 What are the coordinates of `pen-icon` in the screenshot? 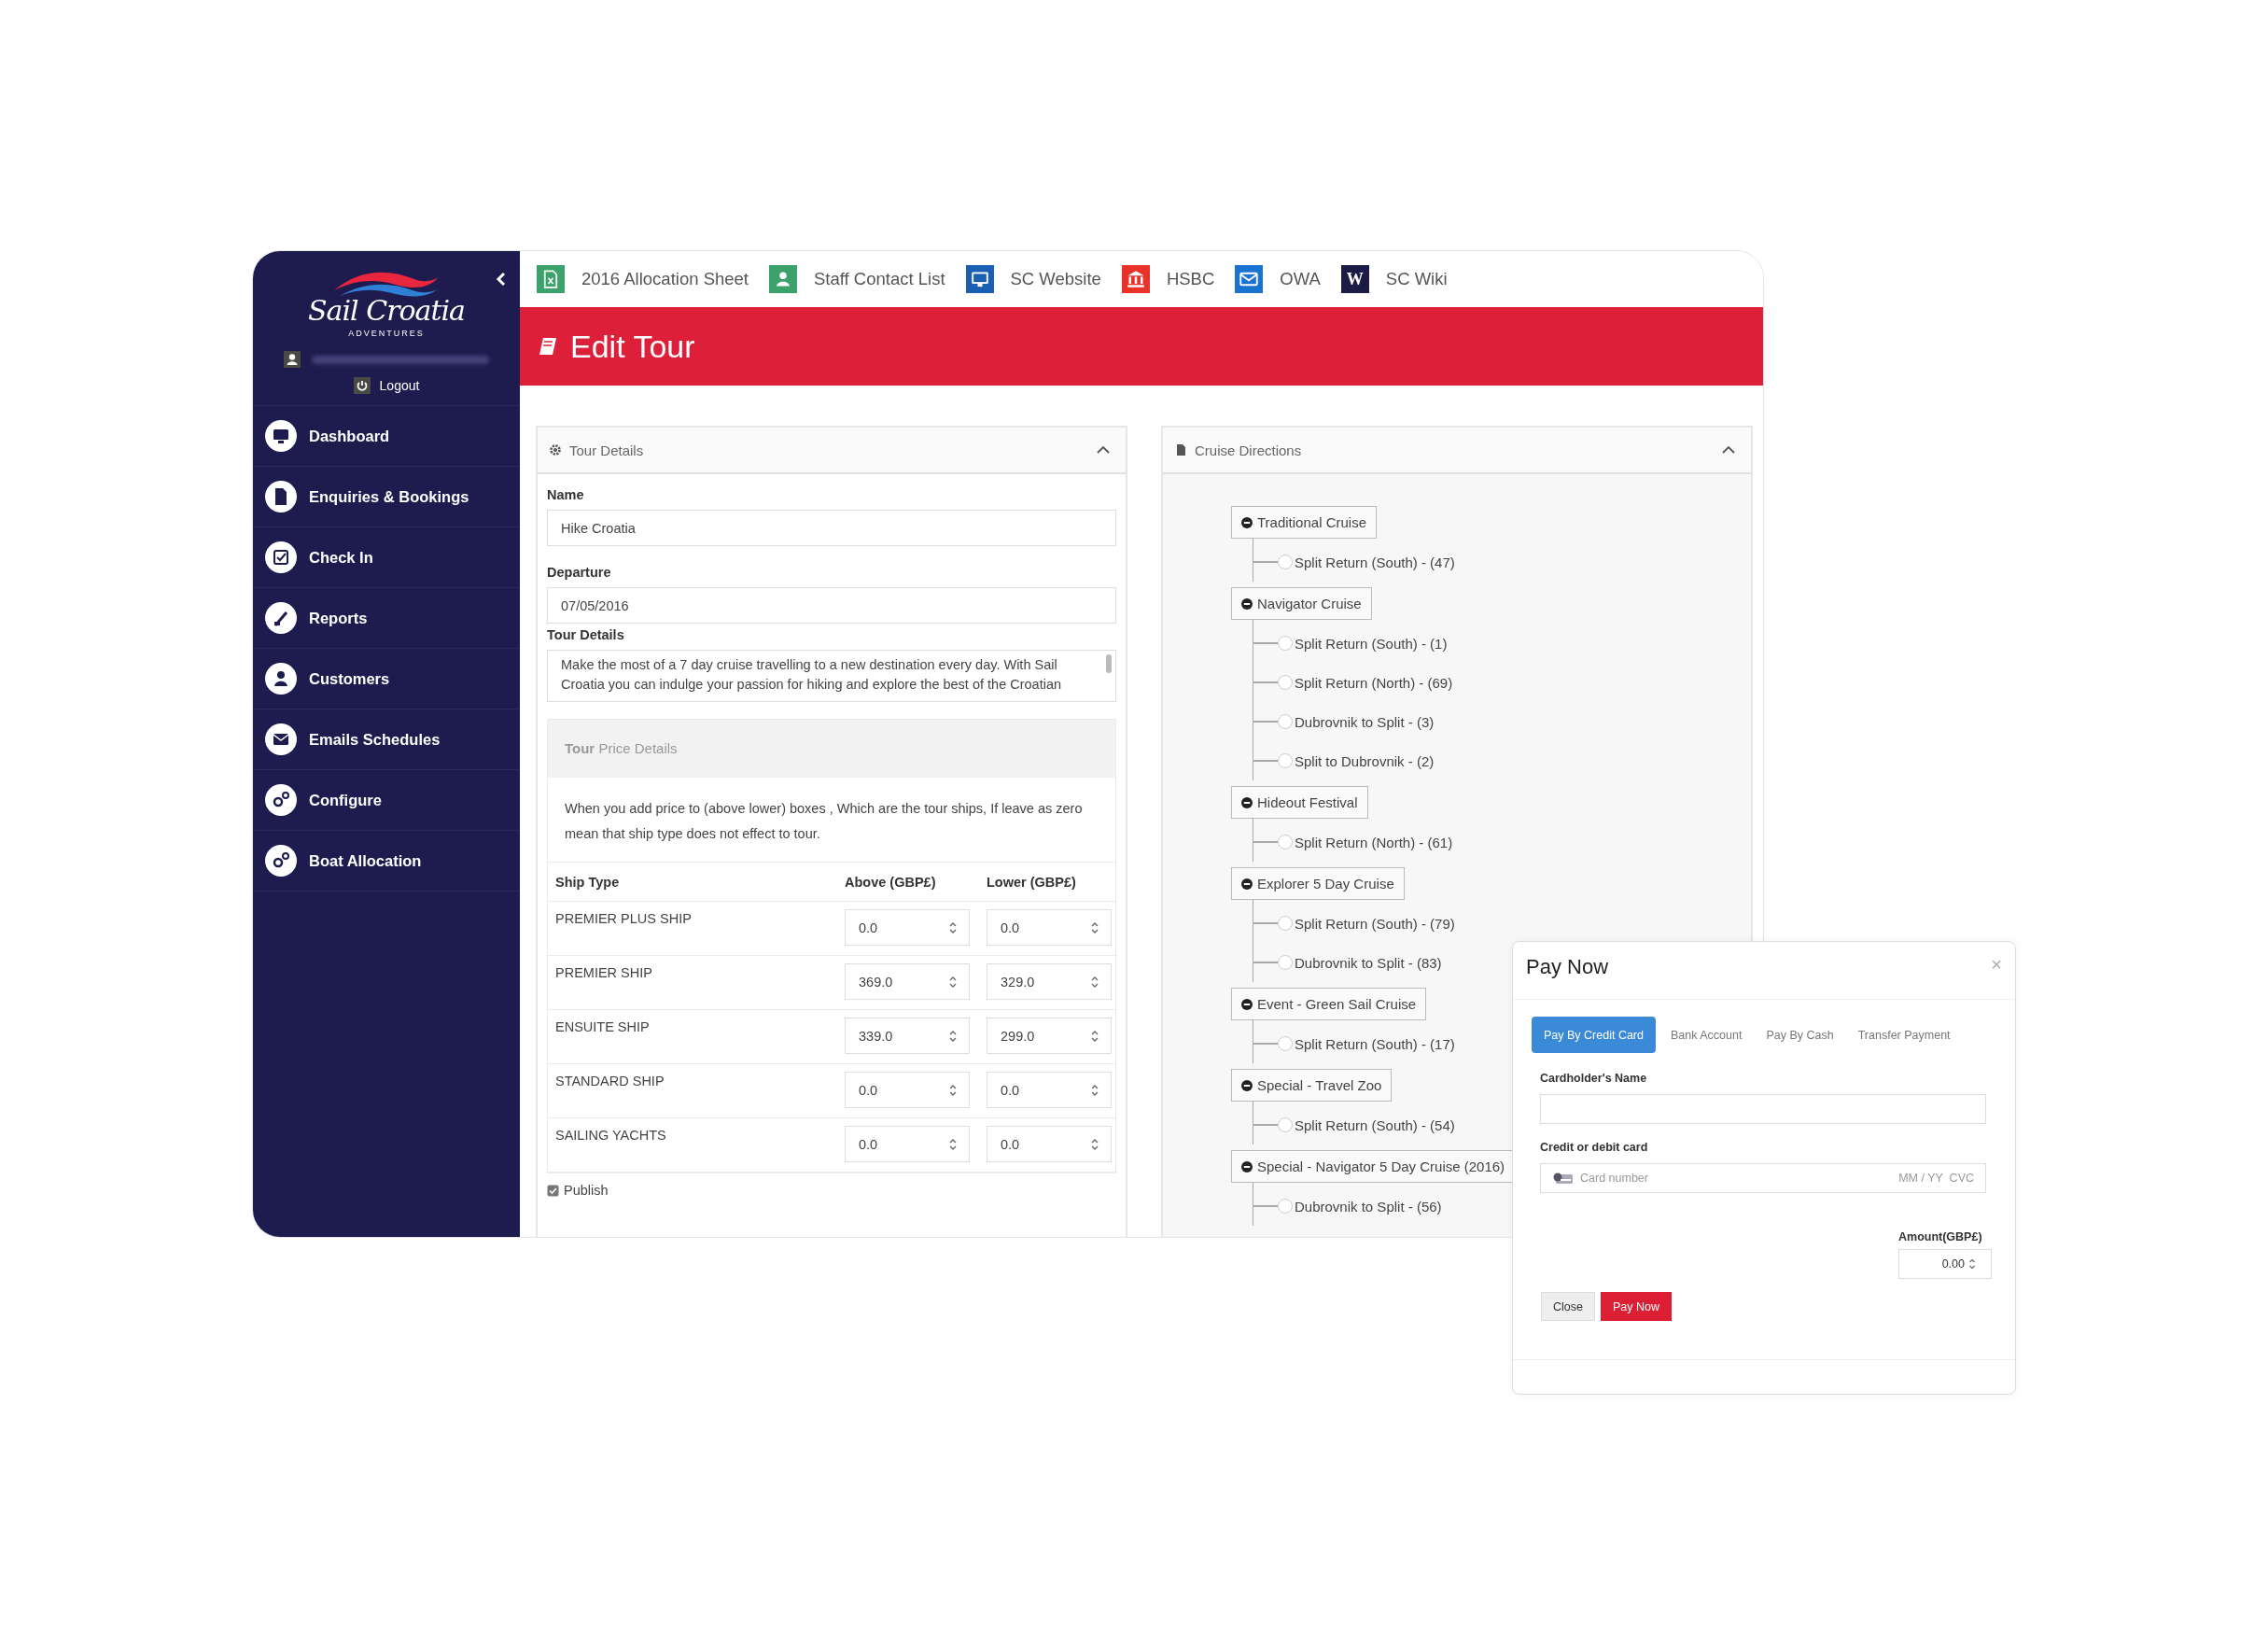 It's located at (281, 618).